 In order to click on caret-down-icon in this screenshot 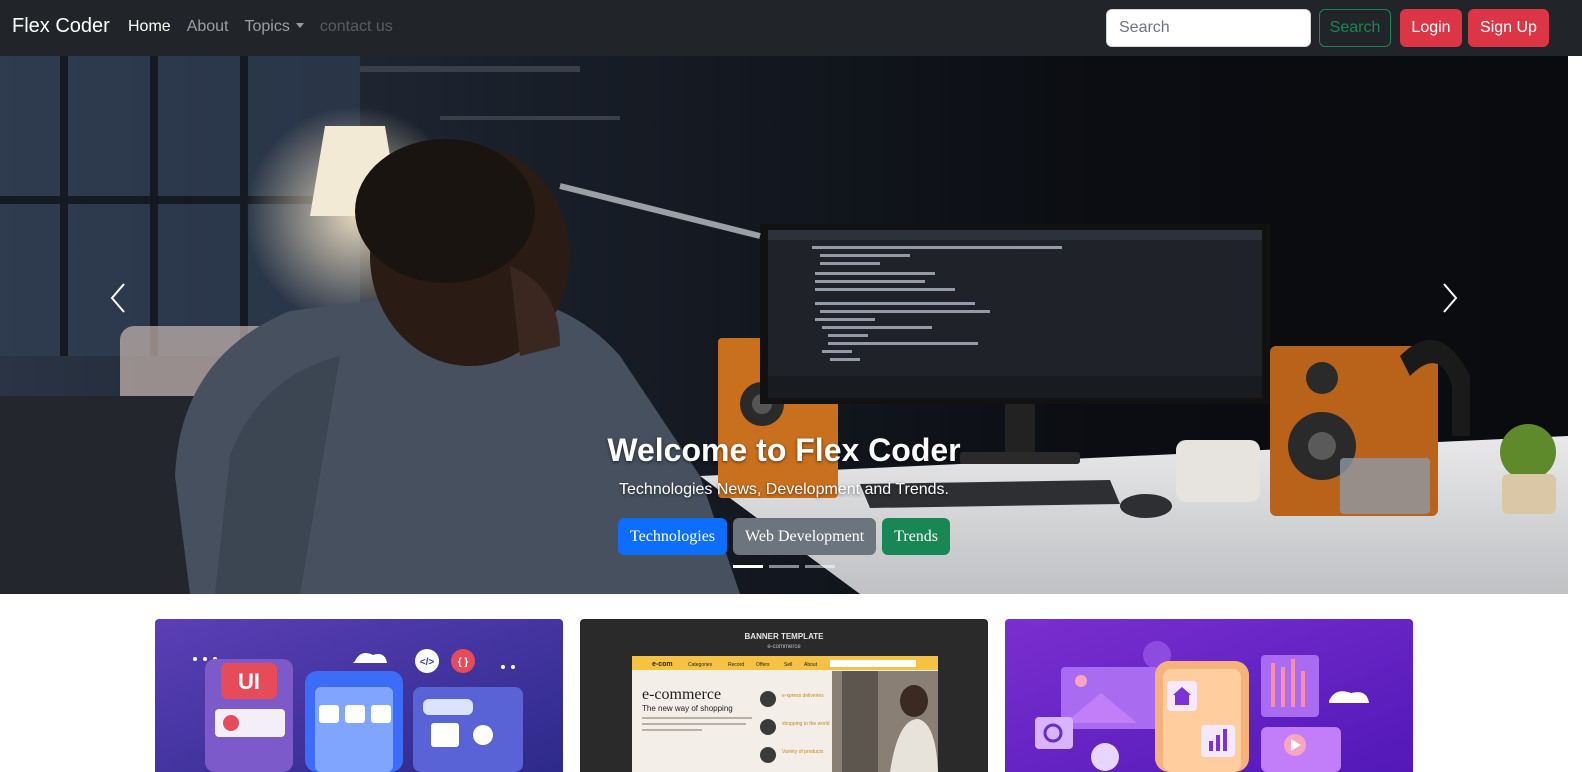, I will do `click(299, 25)`.